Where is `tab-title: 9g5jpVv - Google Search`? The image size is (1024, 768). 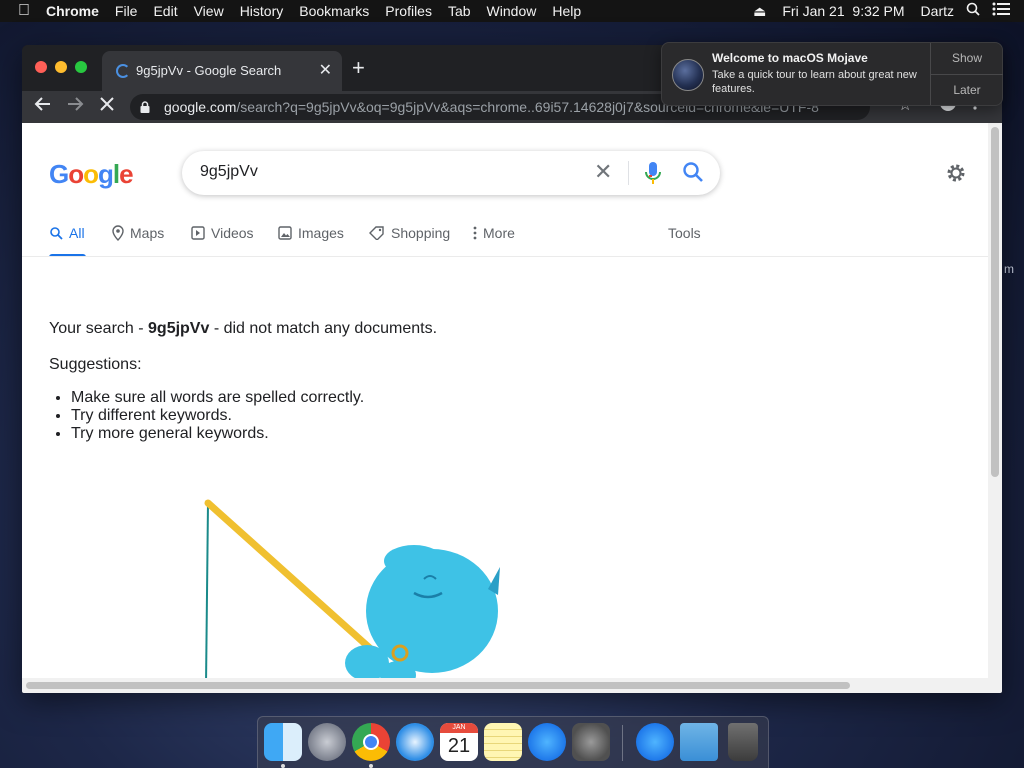 tab-title: 9g5jpVv - Google Search is located at coordinates (209, 70).